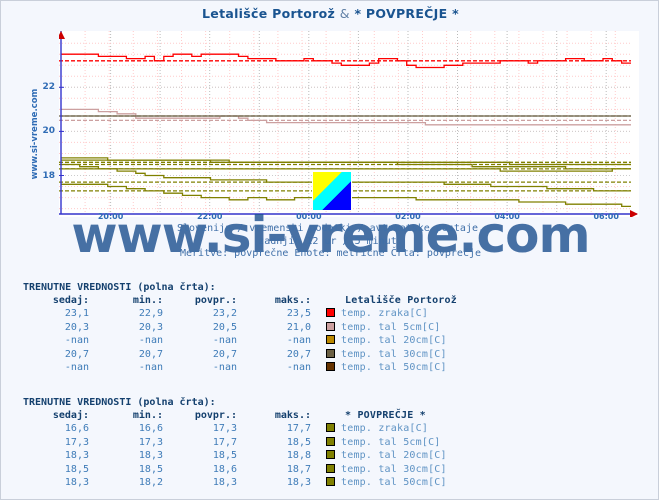  What do you see at coordinates (150, 354) in the screenshot?
I see `legend-value-min: 20,7` at bounding box center [150, 354].